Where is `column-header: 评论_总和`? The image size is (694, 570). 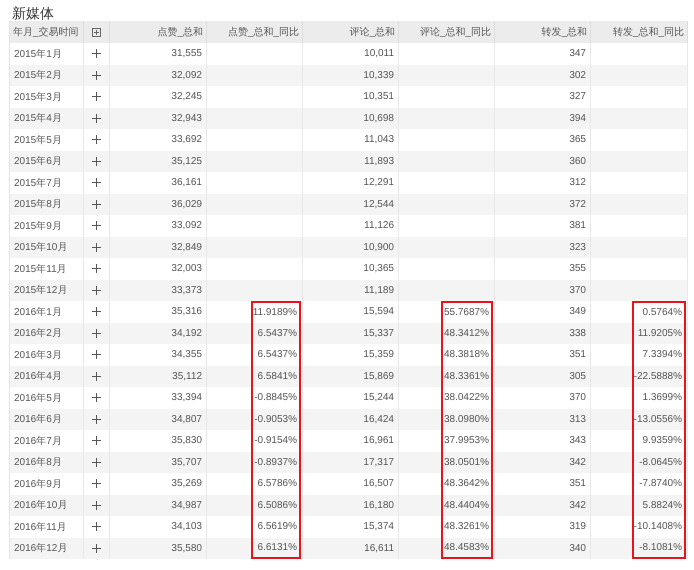
column-header: 评论_总和 is located at coordinates (351, 32).